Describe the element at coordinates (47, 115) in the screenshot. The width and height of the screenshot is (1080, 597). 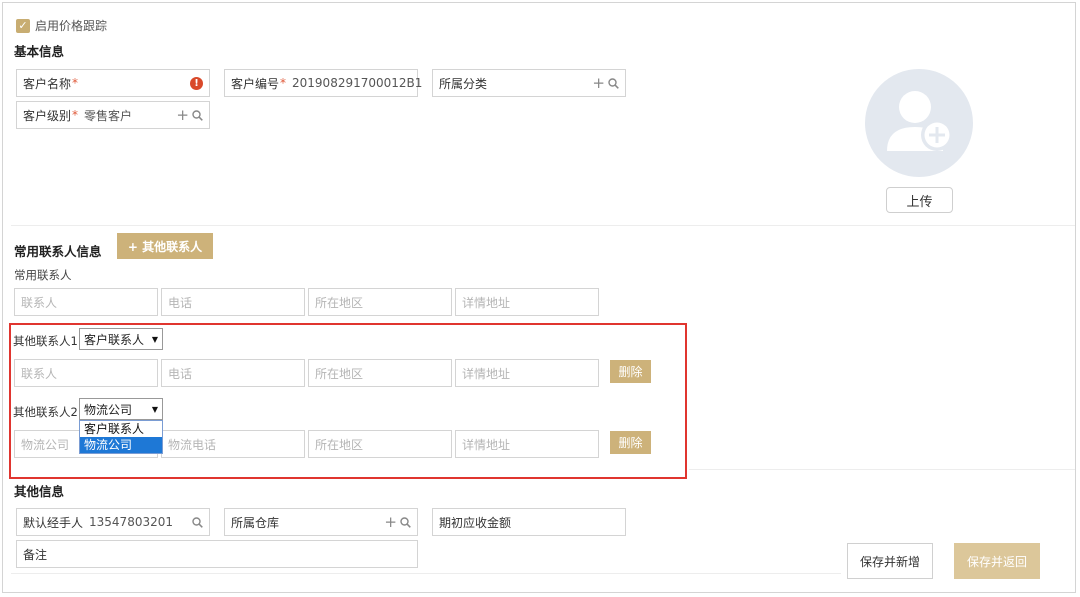
I see `customer-level-label: 客户级别` at that location.